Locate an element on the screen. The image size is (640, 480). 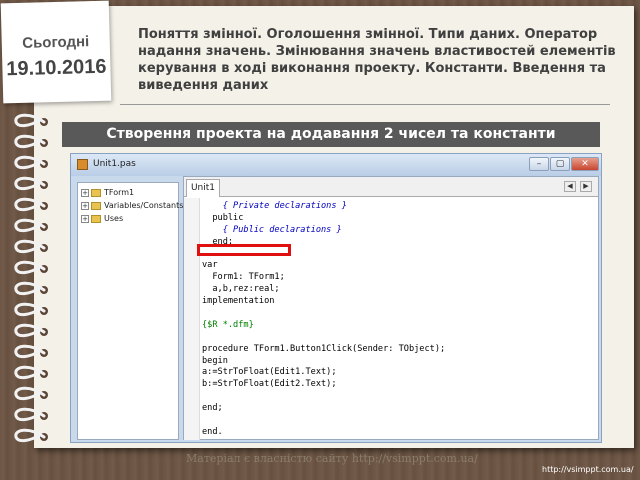
tab-scroll-right-icon: ▶ is located at coordinates (586, 186).